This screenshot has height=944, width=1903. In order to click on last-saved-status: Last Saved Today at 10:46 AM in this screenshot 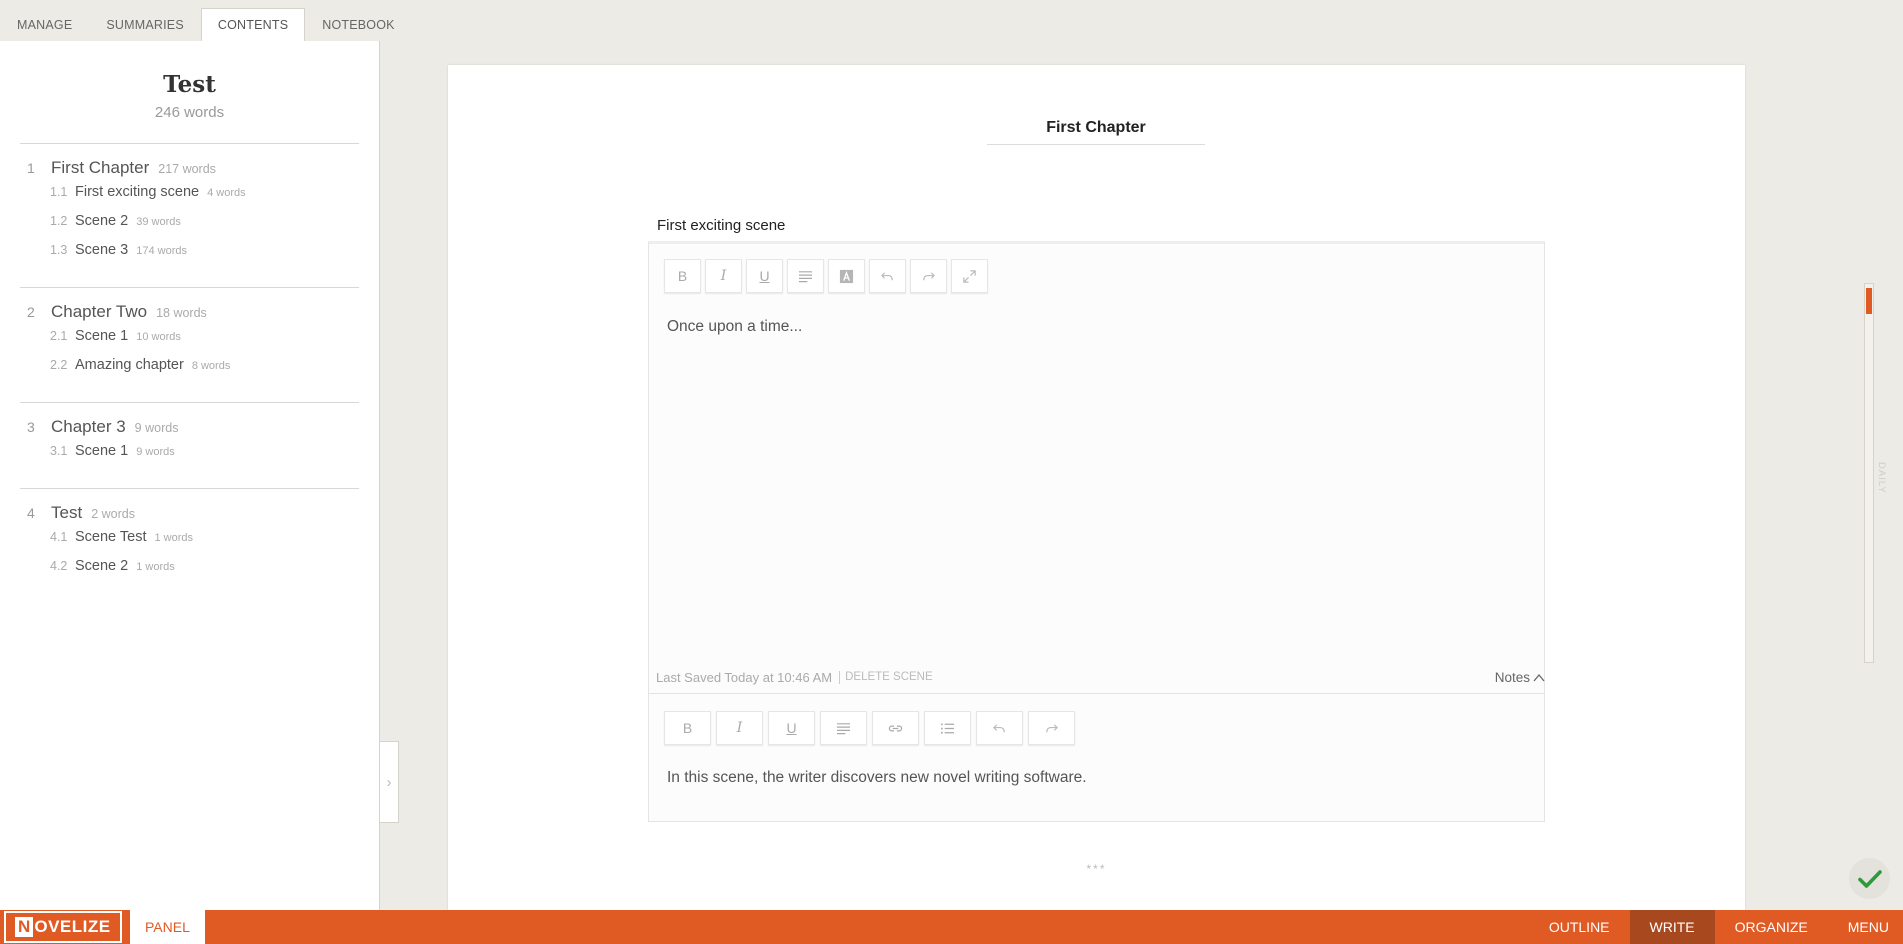, I will do `click(744, 677)`.